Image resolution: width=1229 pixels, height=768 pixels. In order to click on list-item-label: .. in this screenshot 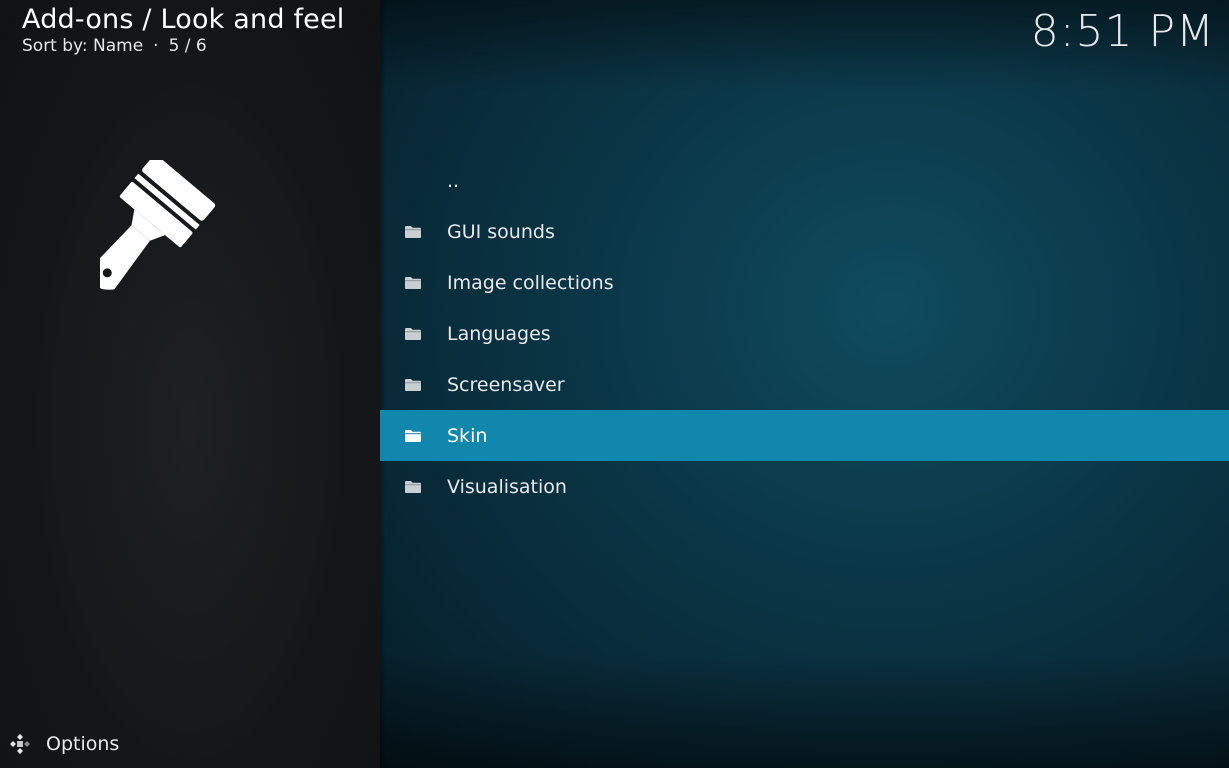, I will do `click(453, 180)`.